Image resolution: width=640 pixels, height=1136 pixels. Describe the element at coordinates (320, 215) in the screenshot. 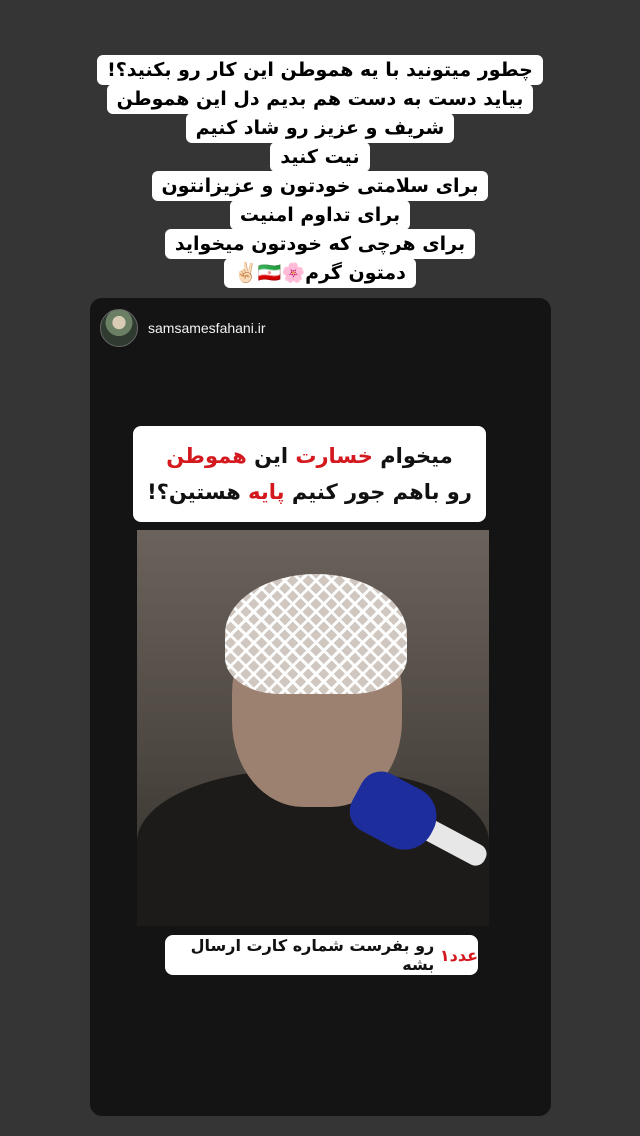

I see `caption-line-6: برای تداوم امنیت` at that location.